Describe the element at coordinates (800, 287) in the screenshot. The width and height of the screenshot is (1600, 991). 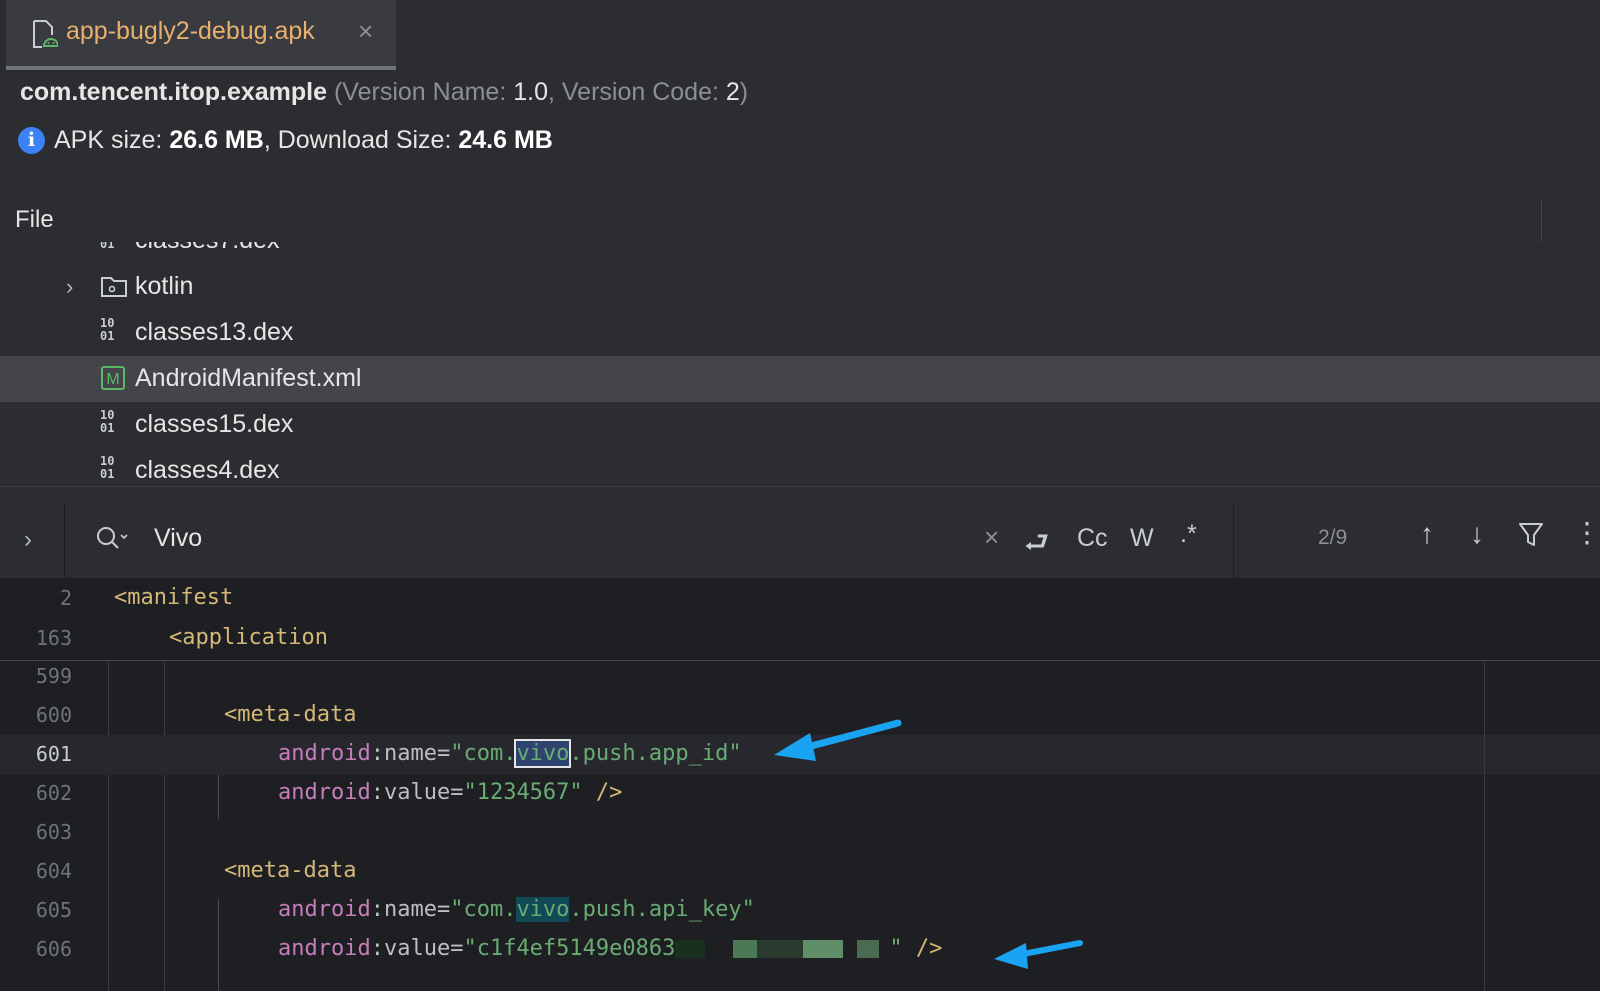
I see `tree-row-kotlin: › kotlin` at that location.